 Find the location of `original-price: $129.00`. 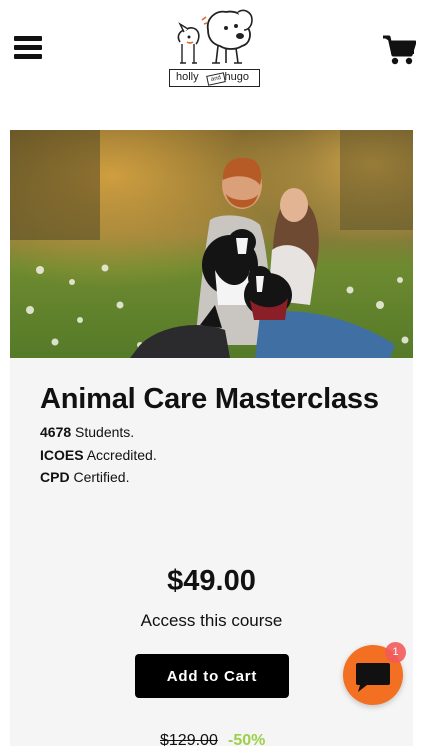

original-price: $129.00 is located at coordinates (189, 739).